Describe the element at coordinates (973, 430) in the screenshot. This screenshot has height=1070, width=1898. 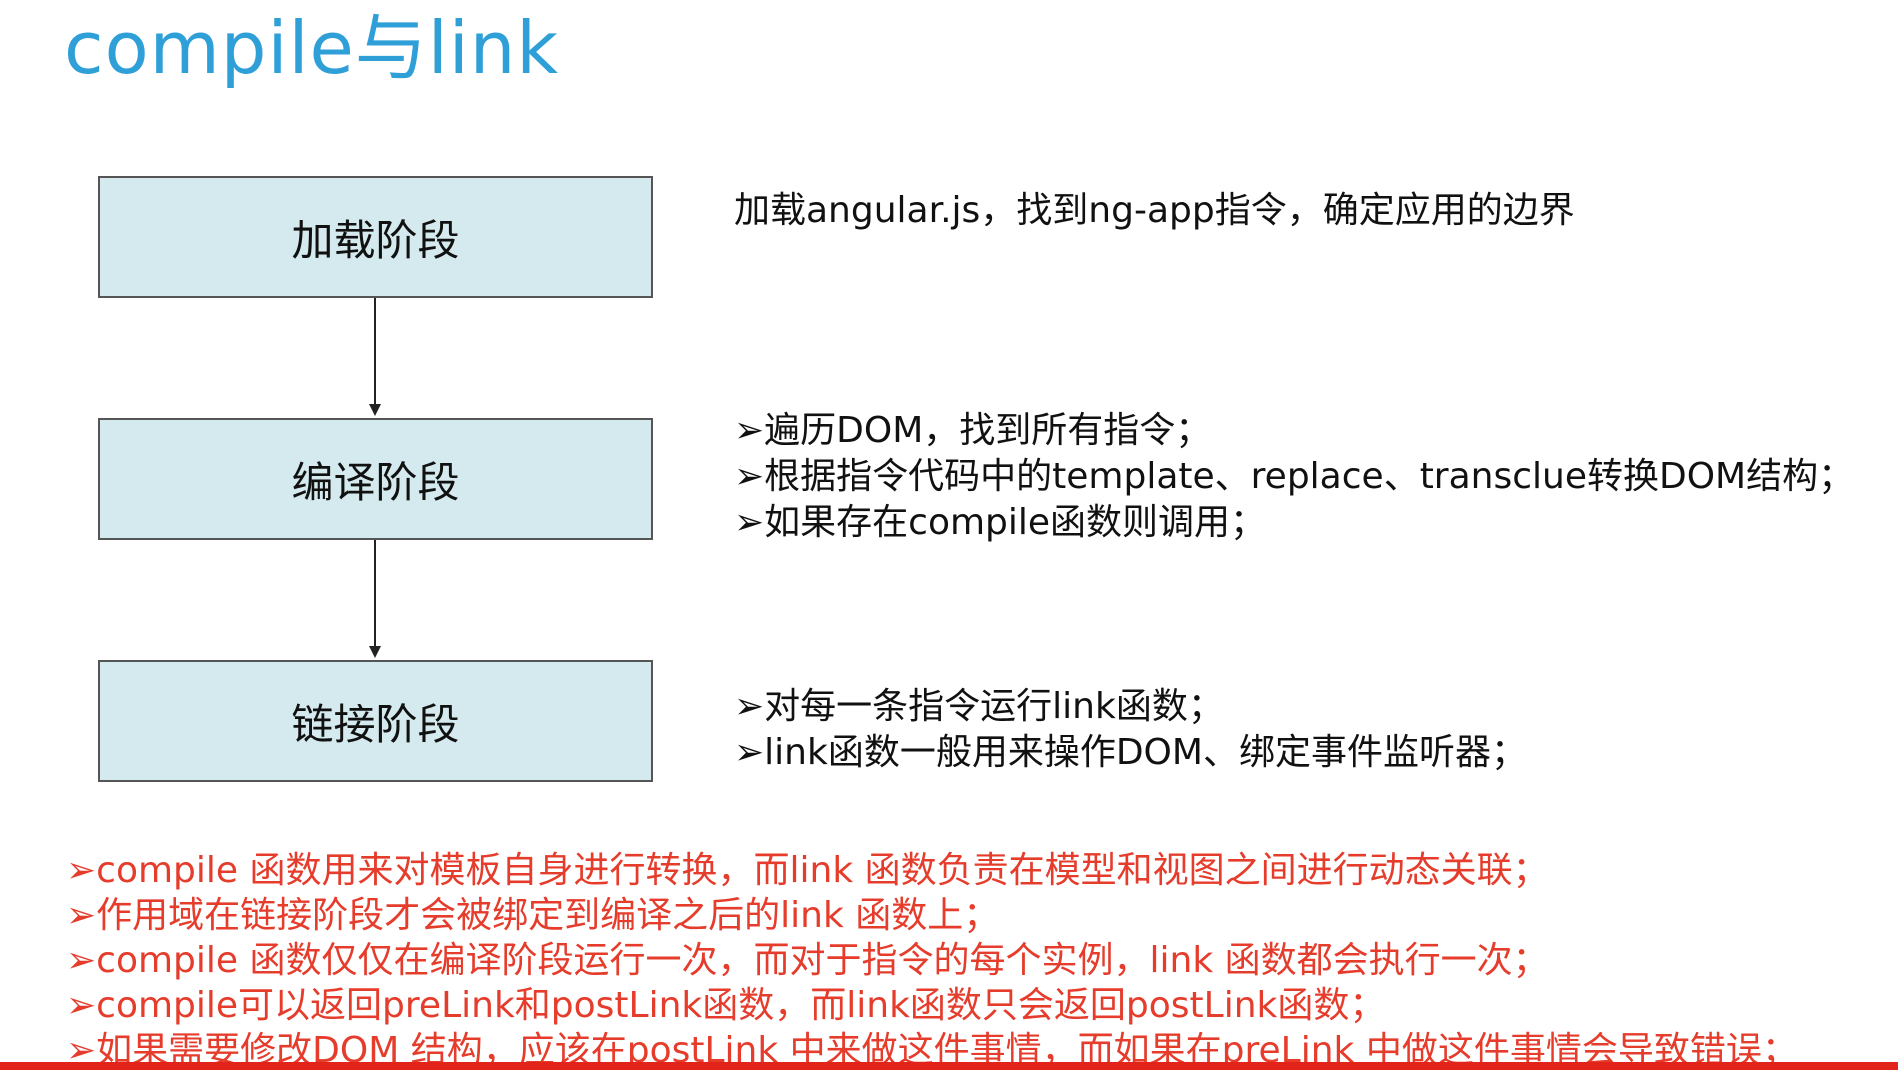
I see `description-line: ➢遍历DOM，找到所有指令；` at that location.